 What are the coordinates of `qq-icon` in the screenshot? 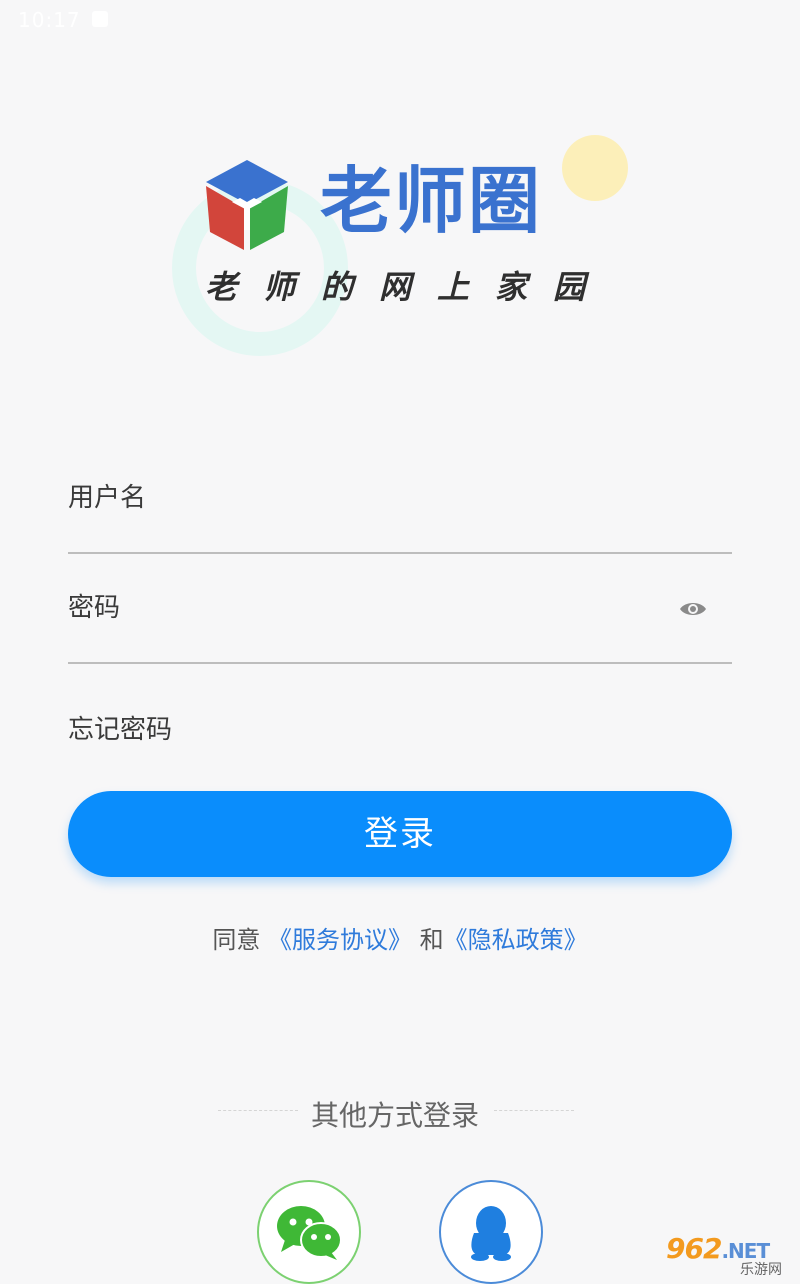 It's located at (491, 1233).